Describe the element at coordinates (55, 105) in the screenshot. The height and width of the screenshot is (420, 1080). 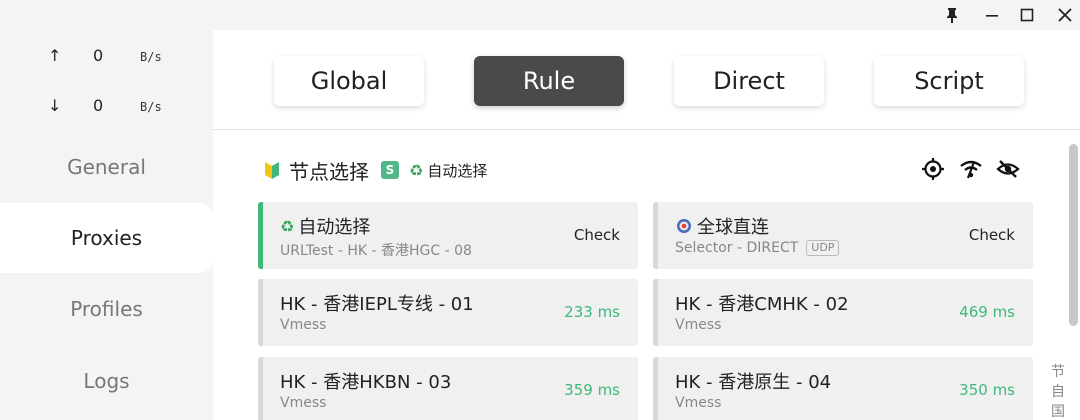
I see `download-arrow-icon: ↓` at that location.